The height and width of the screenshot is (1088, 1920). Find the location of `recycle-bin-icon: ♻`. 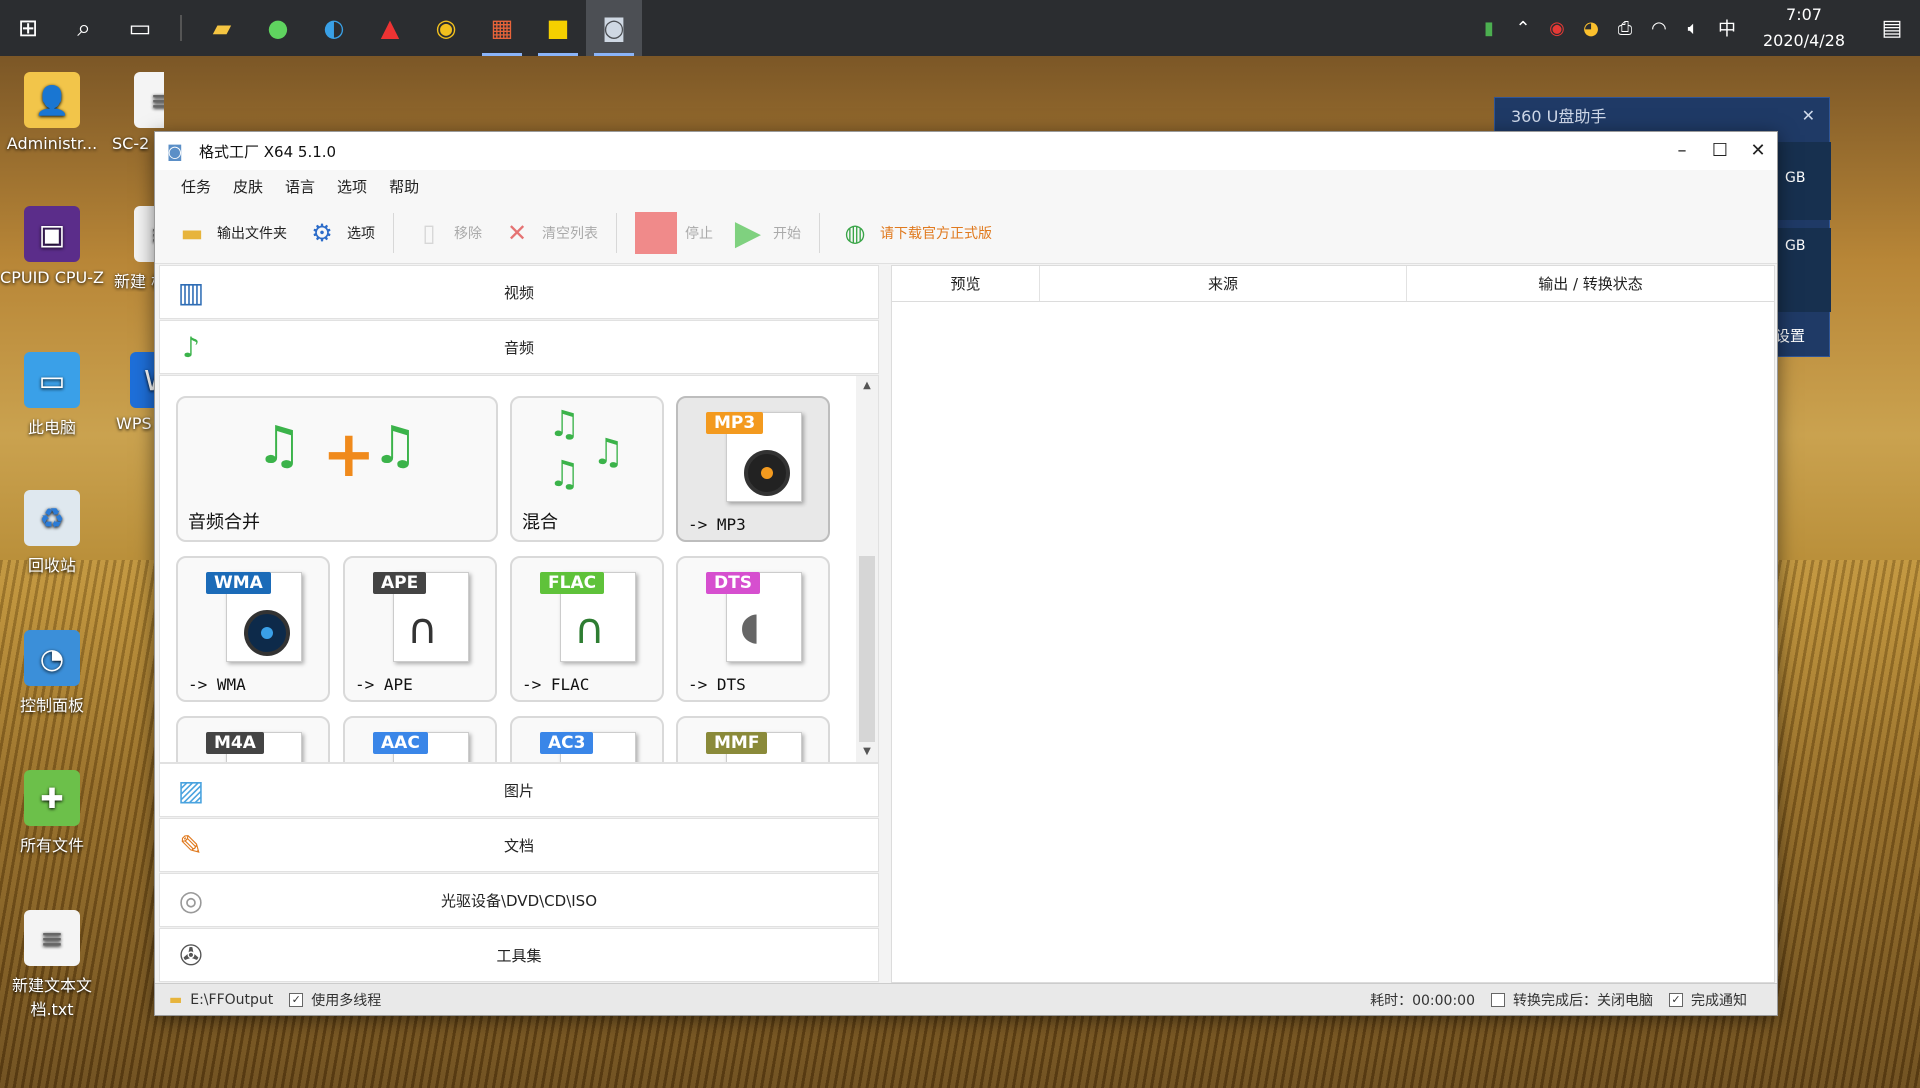

recycle-bin-icon: ♻ is located at coordinates (52, 518).